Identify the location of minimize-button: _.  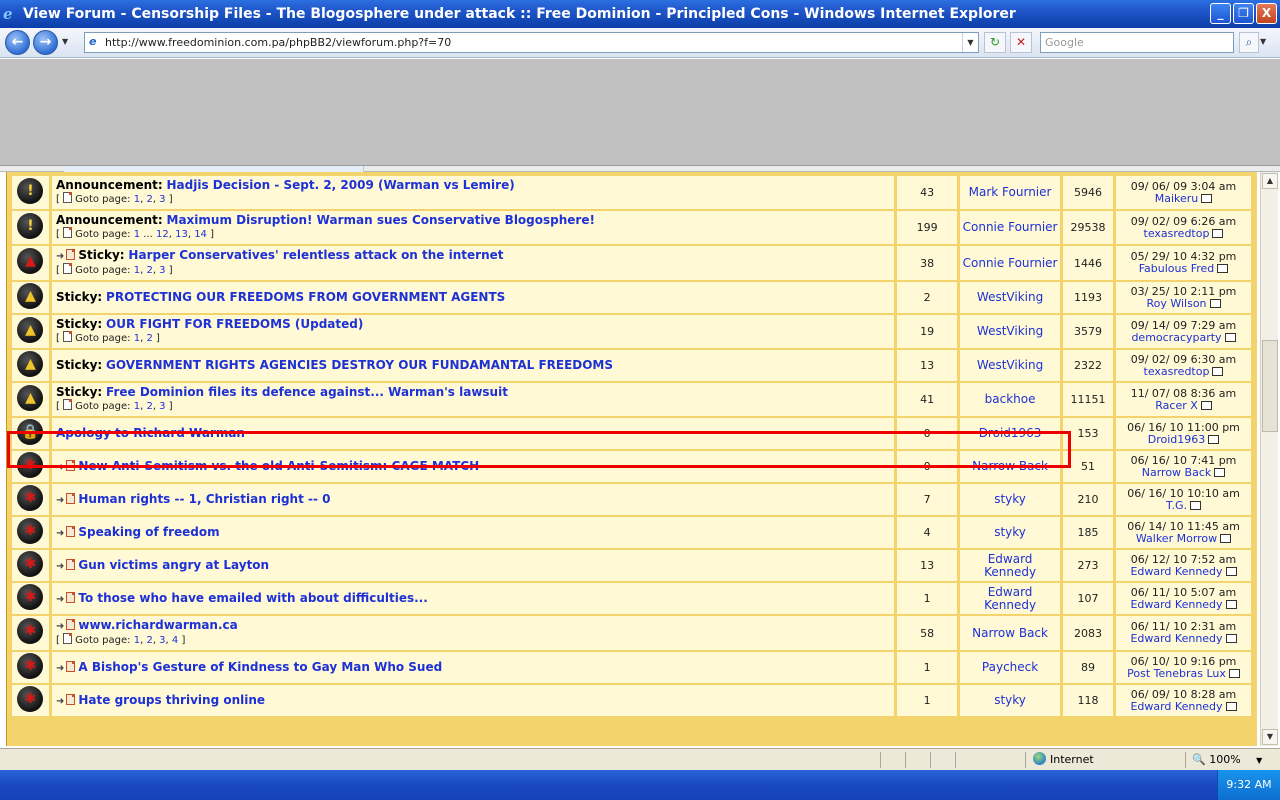
(1220, 13).